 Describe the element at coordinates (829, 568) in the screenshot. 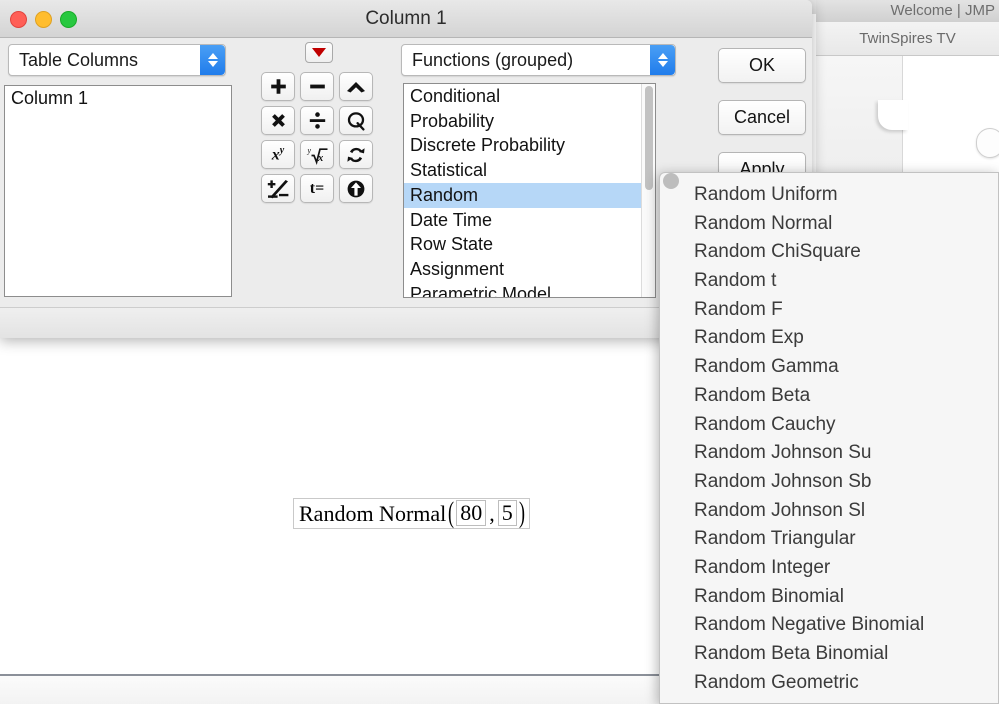

I see `submenu-item: Random Integer` at that location.